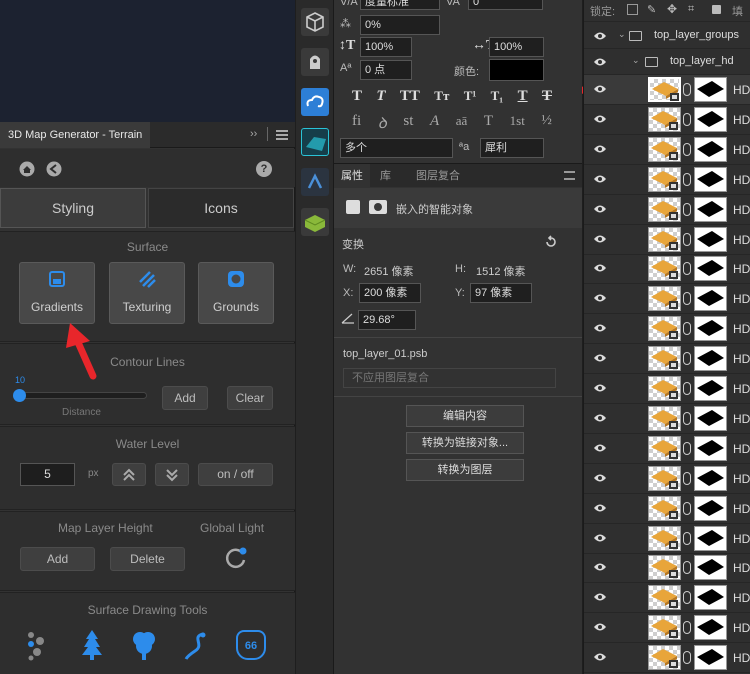 The width and height of the screenshot is (750, 674). I want to click on width-value: 2651 像素, so click(389, 271).